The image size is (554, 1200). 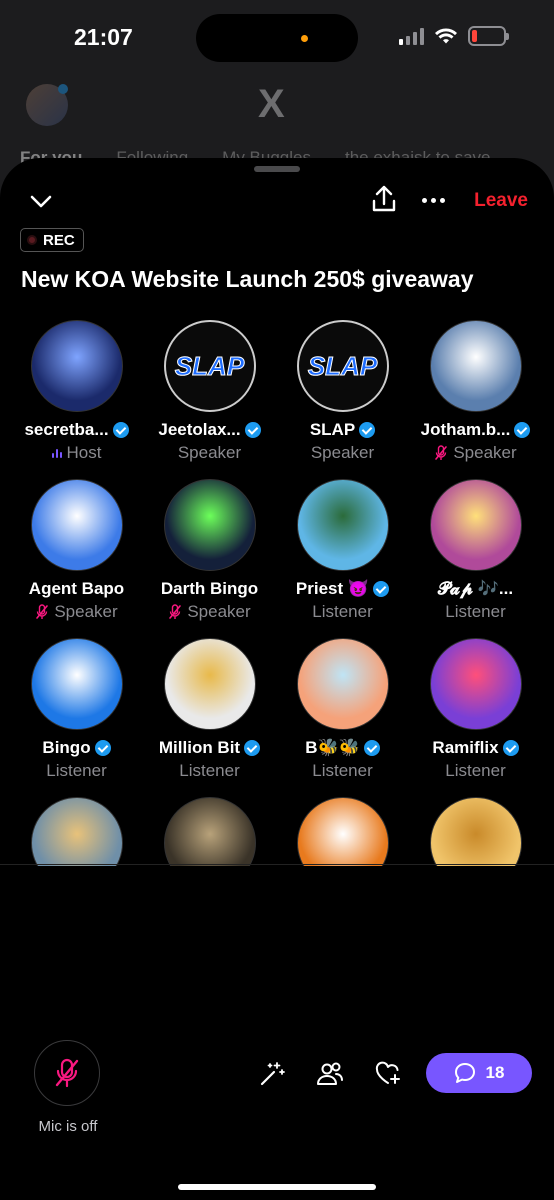 I want to click on sheet-grabber, so click(x=277, y=169).